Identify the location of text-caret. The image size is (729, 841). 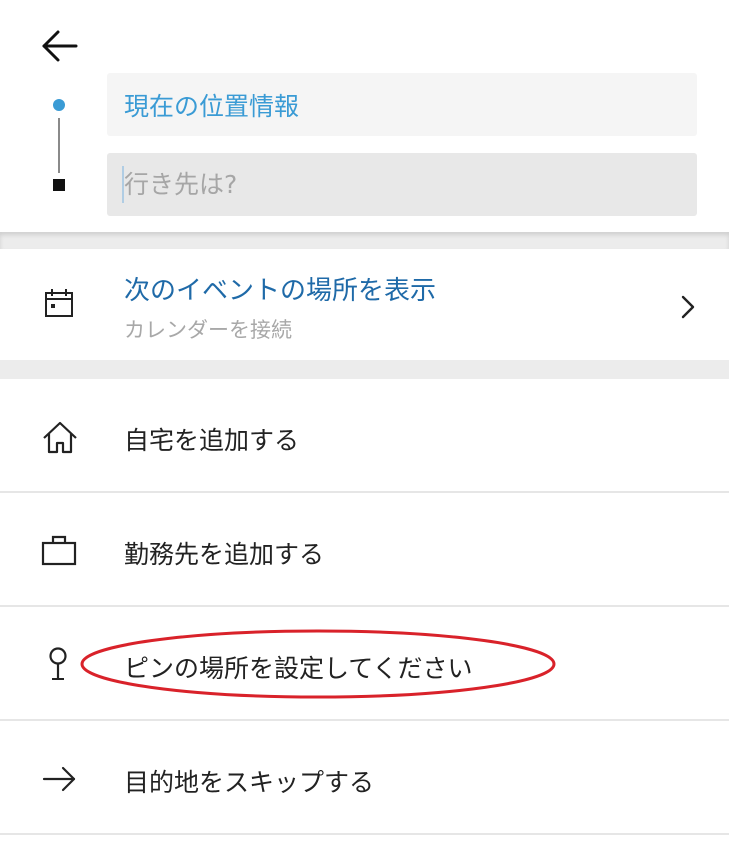
(123, 184).